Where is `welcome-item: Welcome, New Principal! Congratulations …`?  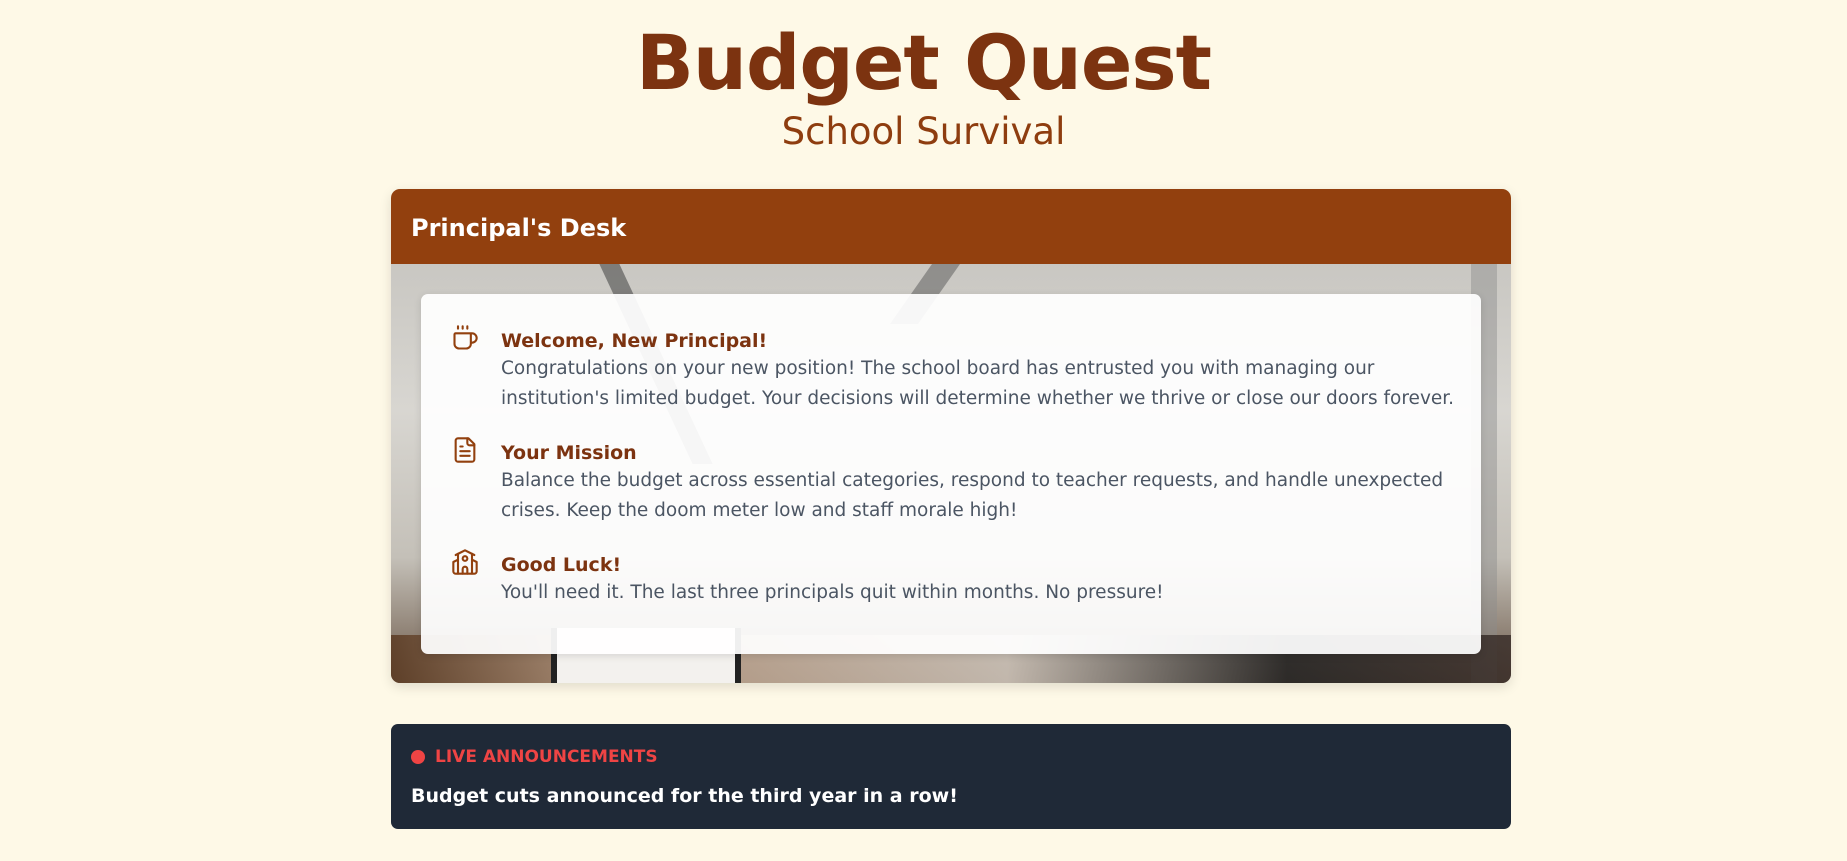 welcome-item: Welcome, New Principal! Congratulations … is located at coordinates (952, 369).